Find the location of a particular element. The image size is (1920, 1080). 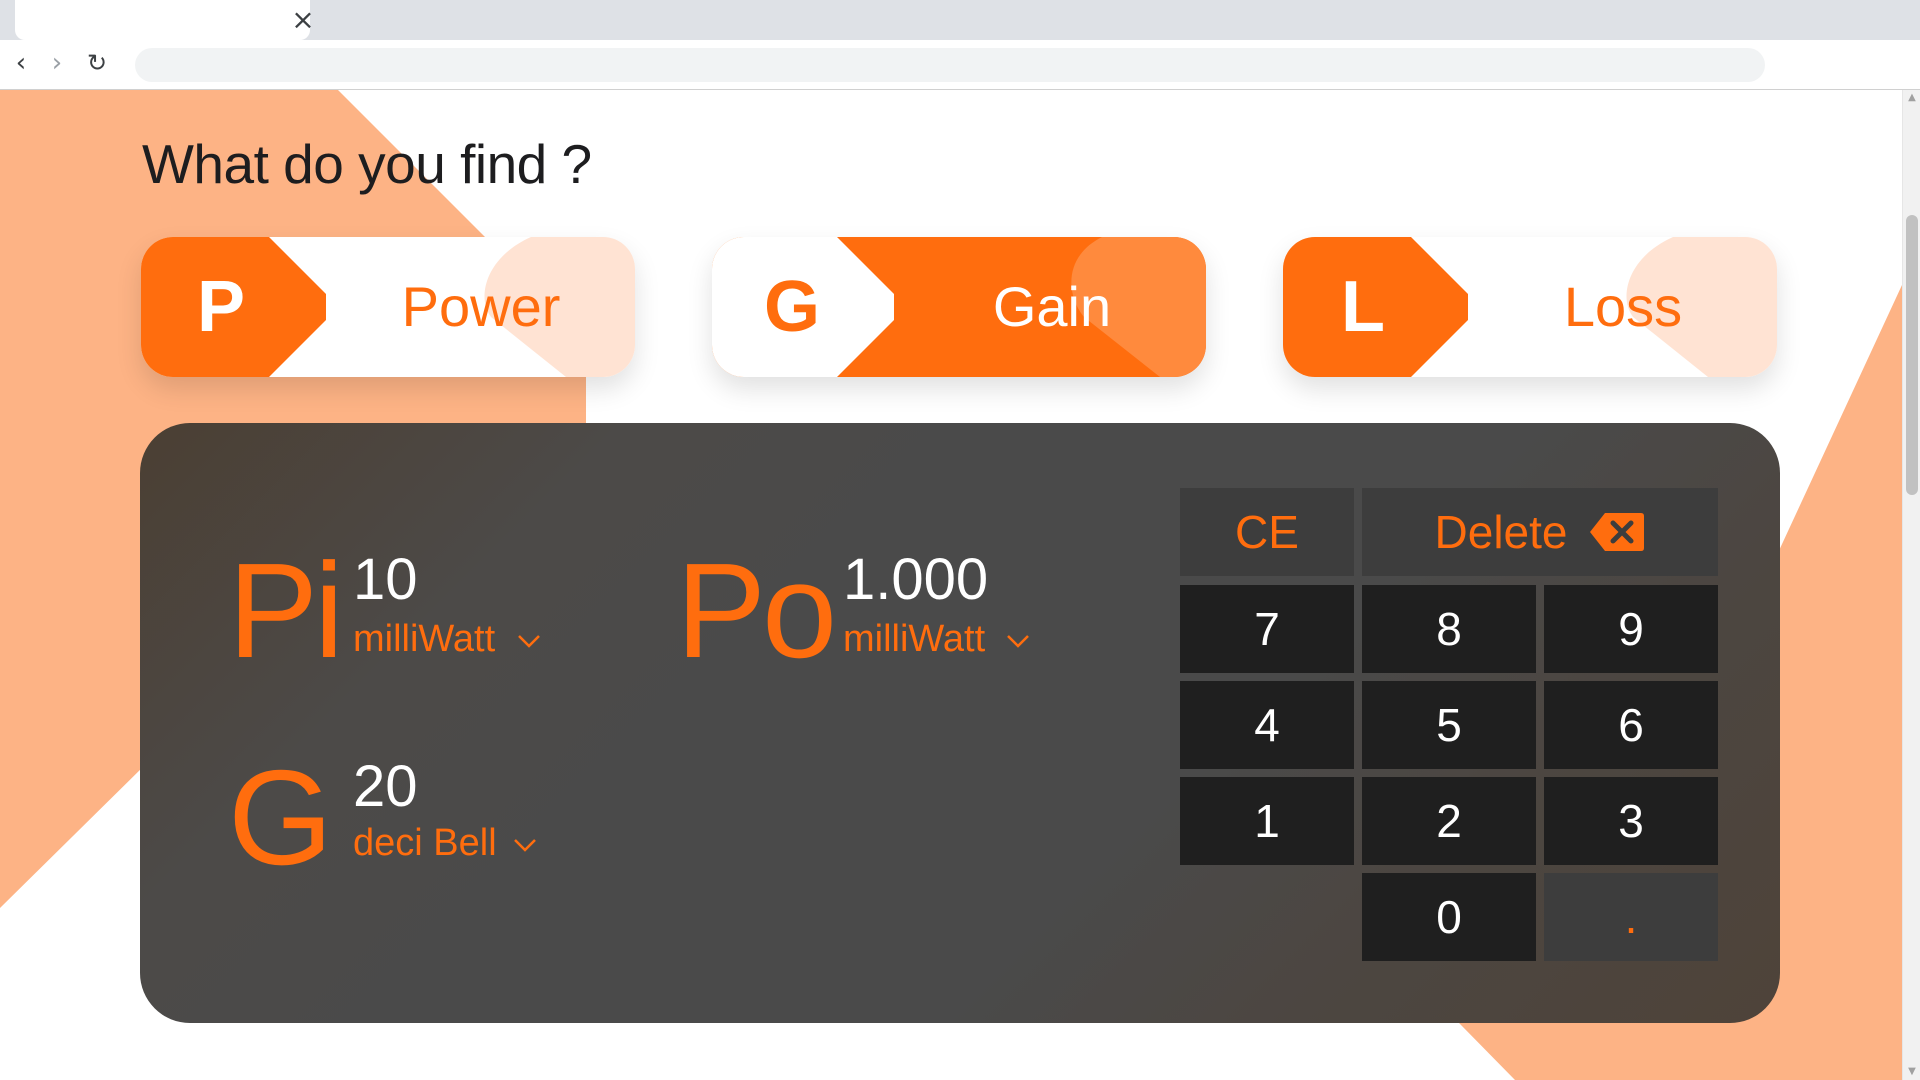

pi-unit-label: milliWatt is located at coordinates (424, 639).